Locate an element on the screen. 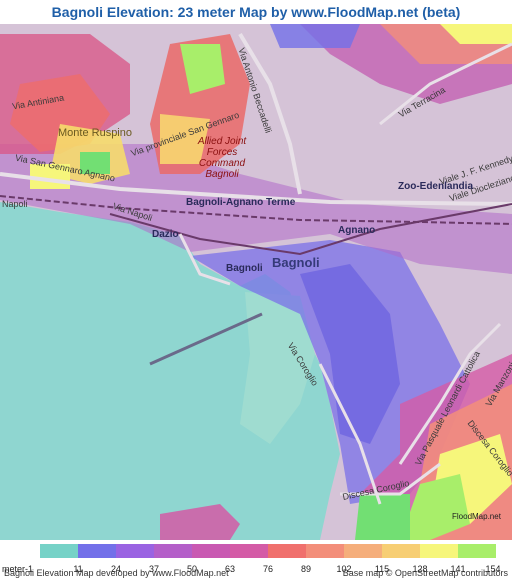  place-label-monte-ruspino: Monte Ruspino is located at coordinates (95, 133).